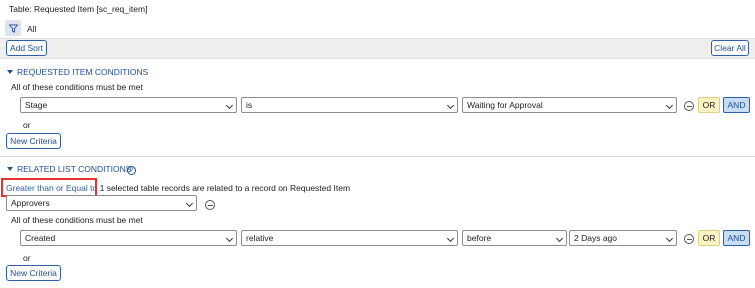 The height and width of the screenshot is (288, 755). I want to click on select-value: Created, so click(40, 238).